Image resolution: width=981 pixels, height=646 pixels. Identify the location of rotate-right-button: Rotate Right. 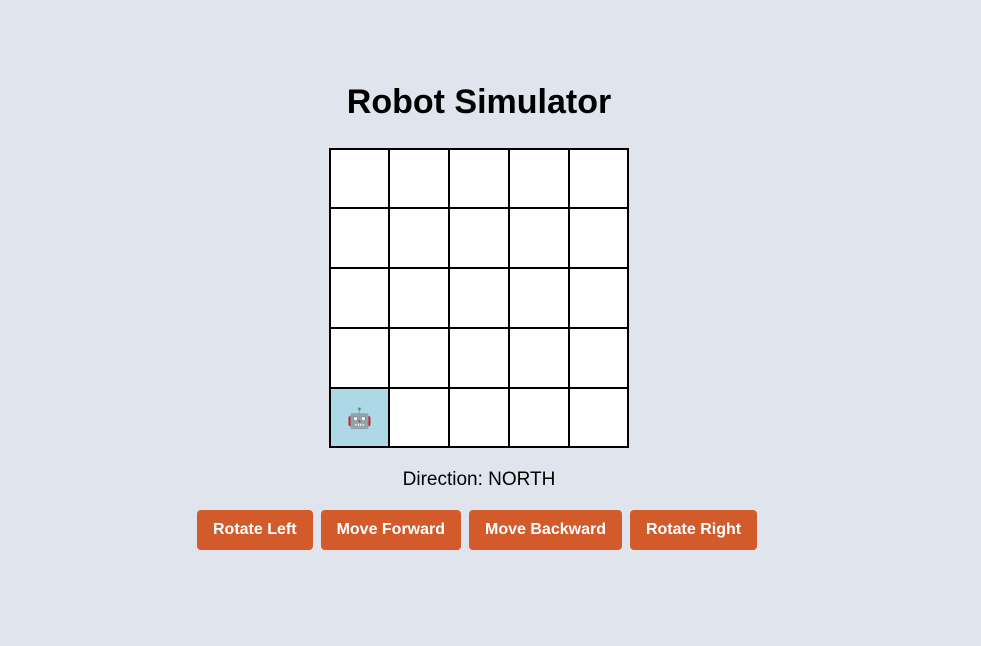
(693, 530).